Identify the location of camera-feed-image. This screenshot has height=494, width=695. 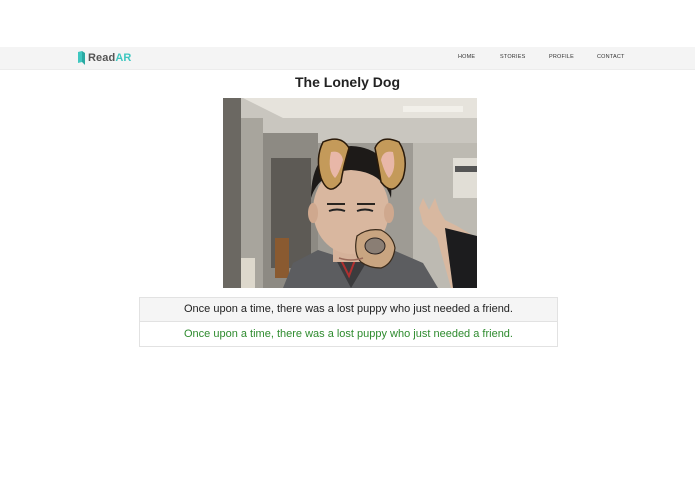
(350, 193).